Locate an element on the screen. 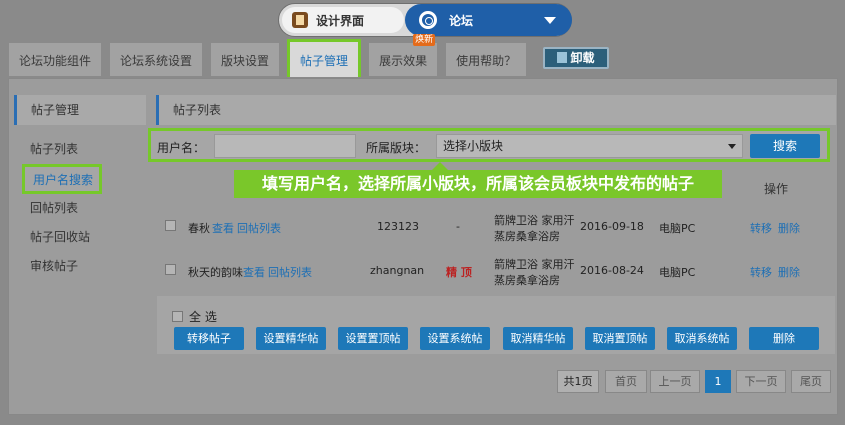  forum-select-button: 论坛 is located at coordinates (488, 20).